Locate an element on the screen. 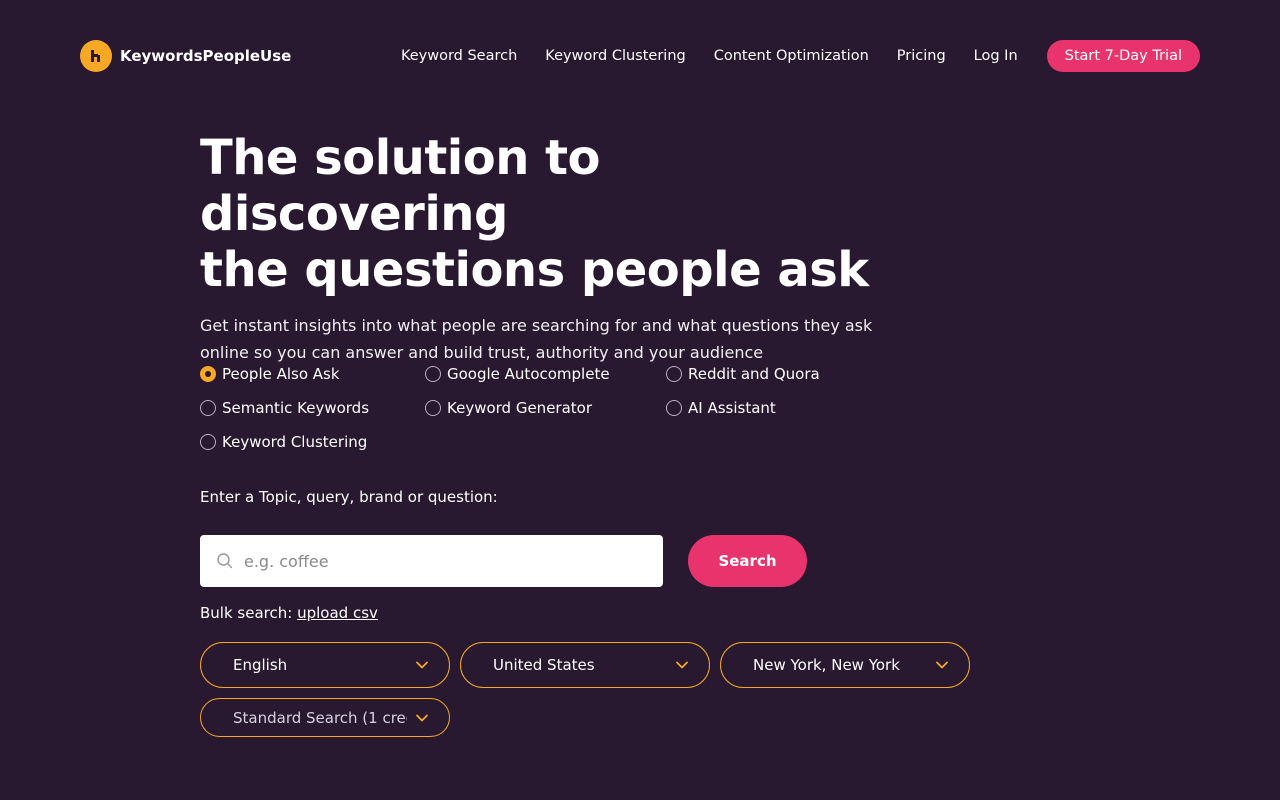 This screenshot has height=800, width=1280. search-label: Enter a Topic, query, brand or question: is located at coordinates (349, 497).